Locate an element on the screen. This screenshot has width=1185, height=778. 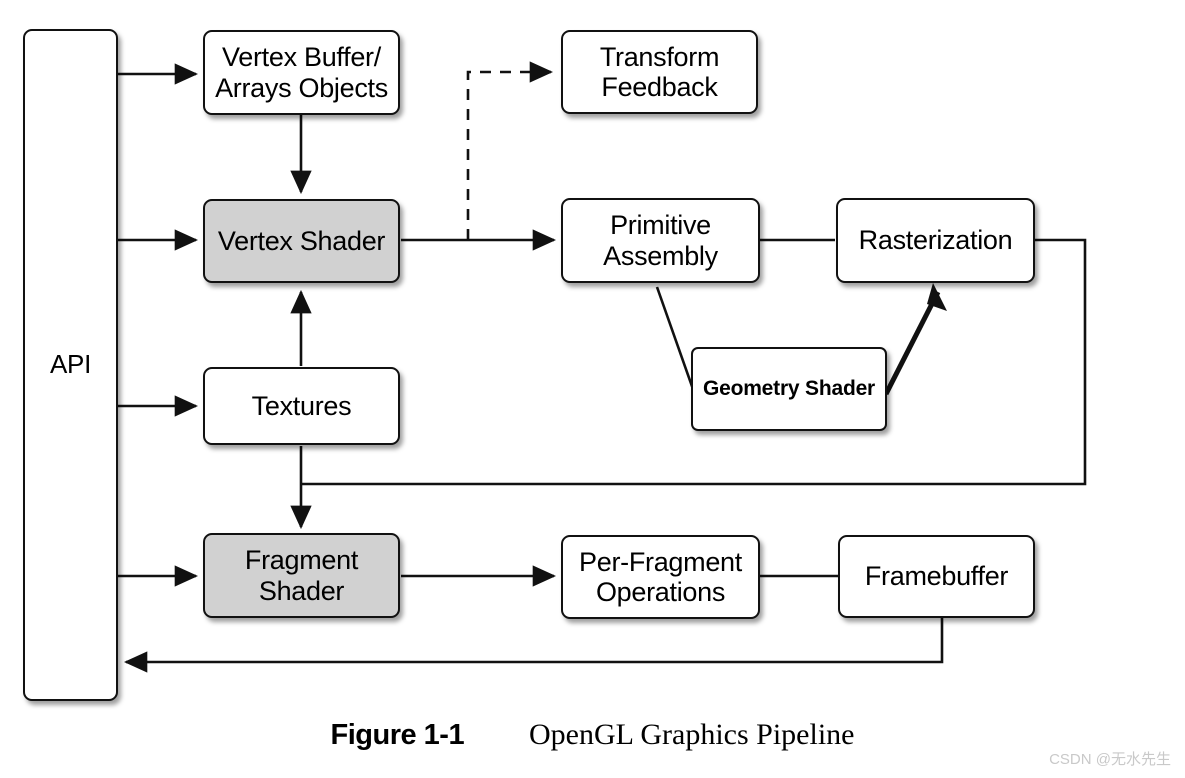
node-transform-feedback-label: Transform Feedback is located at coordinates (659, 71).